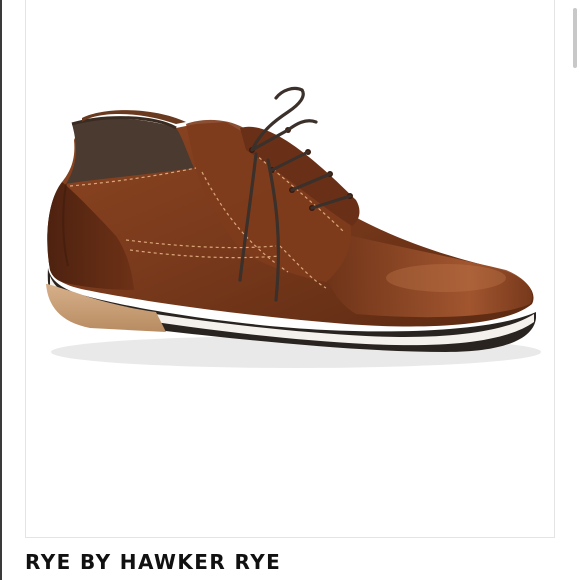 This screenshot has height=580, width=580. I want to click on left-divider, so click(1, 290).